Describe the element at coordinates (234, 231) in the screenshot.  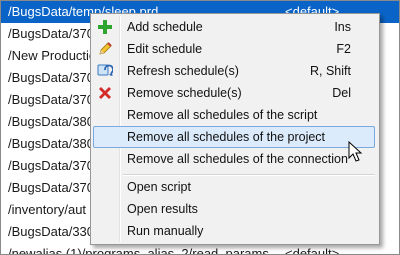
I see `menu-item-run-manually: Run manually` at that location.